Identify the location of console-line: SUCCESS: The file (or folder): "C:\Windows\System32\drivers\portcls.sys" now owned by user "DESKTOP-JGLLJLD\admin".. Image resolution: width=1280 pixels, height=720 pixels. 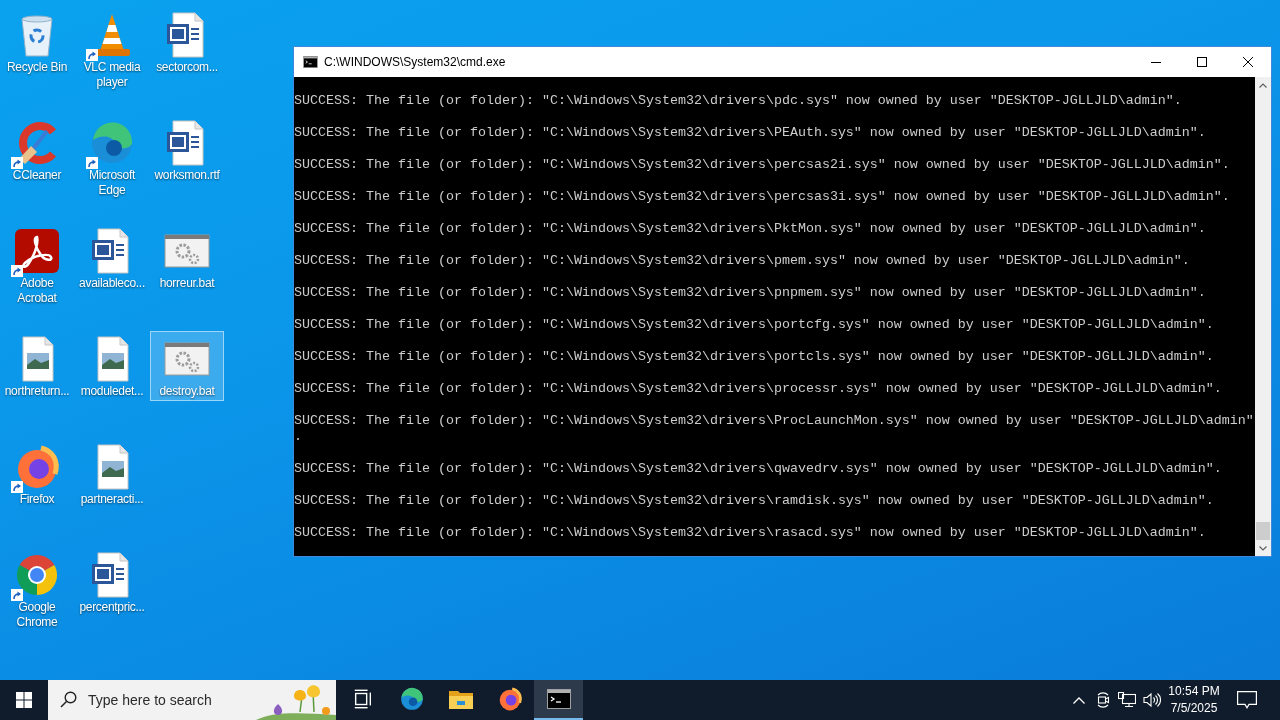
(754, 357).